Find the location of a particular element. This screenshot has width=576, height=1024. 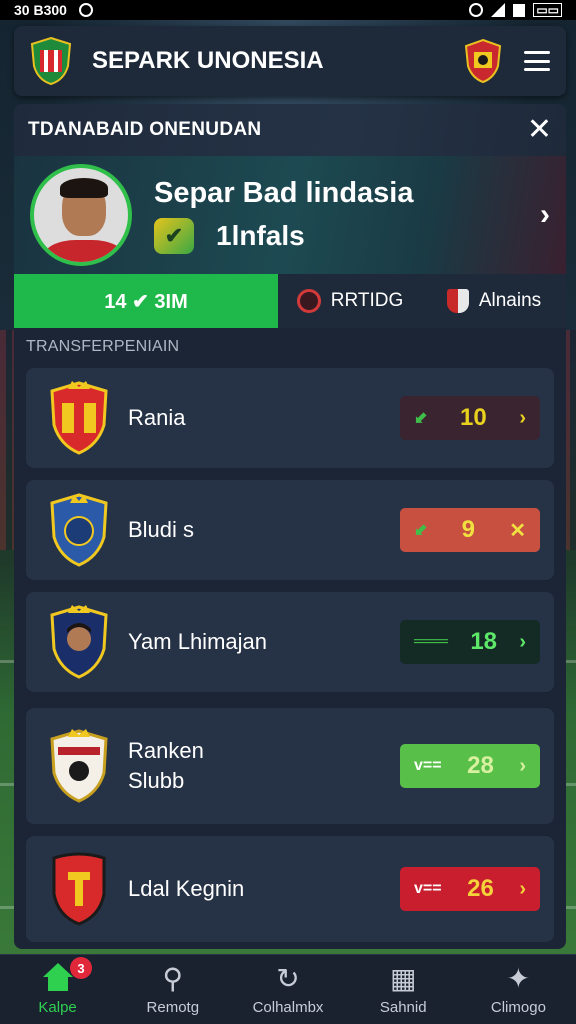

nav-collection: ↻ Colhalmbx is located at coordinates (287, 989).